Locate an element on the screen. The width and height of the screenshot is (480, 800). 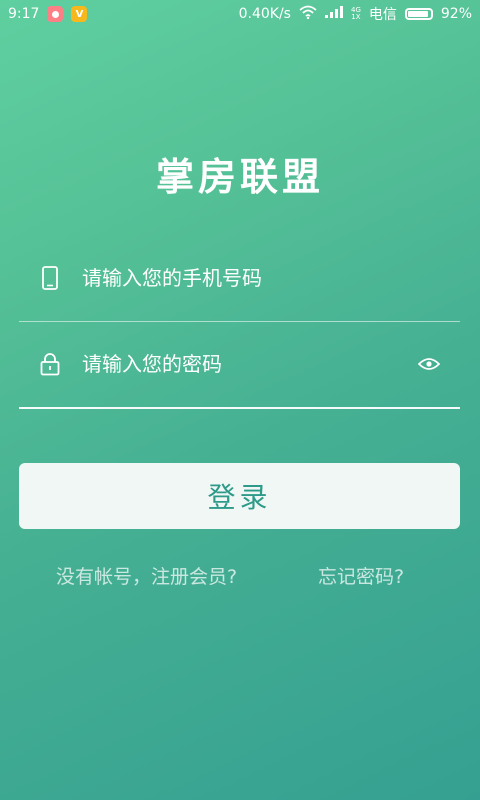
eye-icon is located at coordinates (429, 364).